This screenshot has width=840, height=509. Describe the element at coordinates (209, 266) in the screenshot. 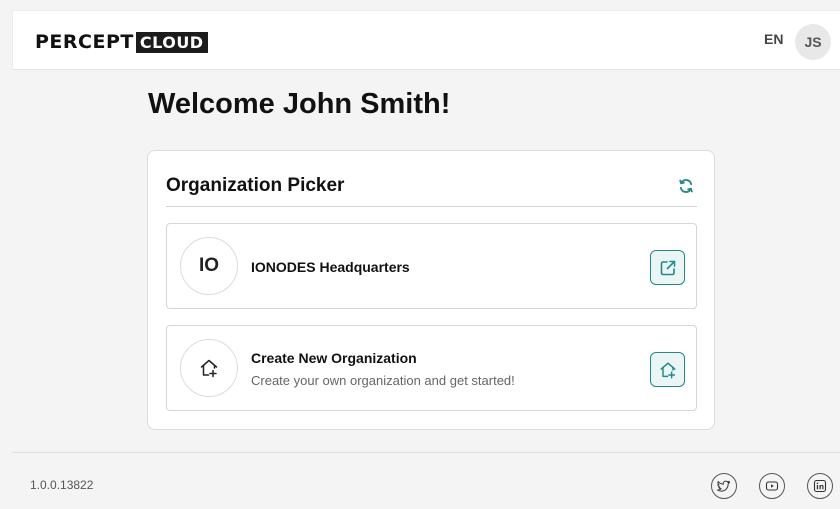

I see `organization-avatar: IO` at that location.